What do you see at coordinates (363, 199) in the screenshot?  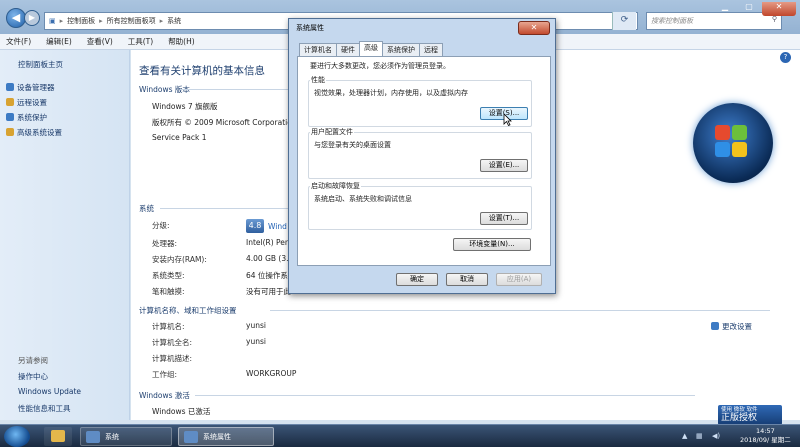 I see `startup-desc: 系统启动、系统失败和调试信息` at bounding box center [363, 199].